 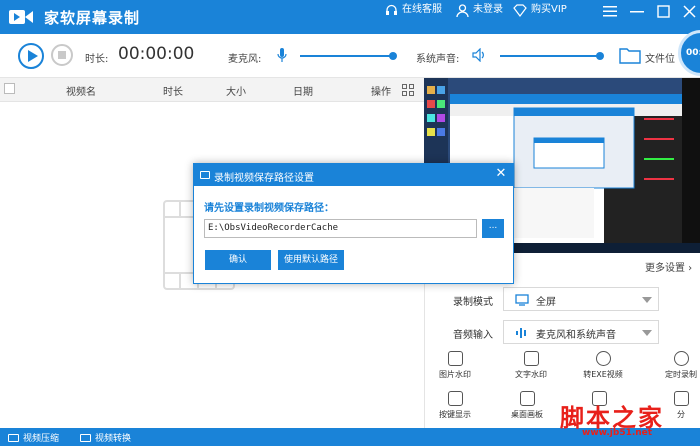 I want to click on desktop-draw-tool: 桌面画板, so click(x=527, y=405).